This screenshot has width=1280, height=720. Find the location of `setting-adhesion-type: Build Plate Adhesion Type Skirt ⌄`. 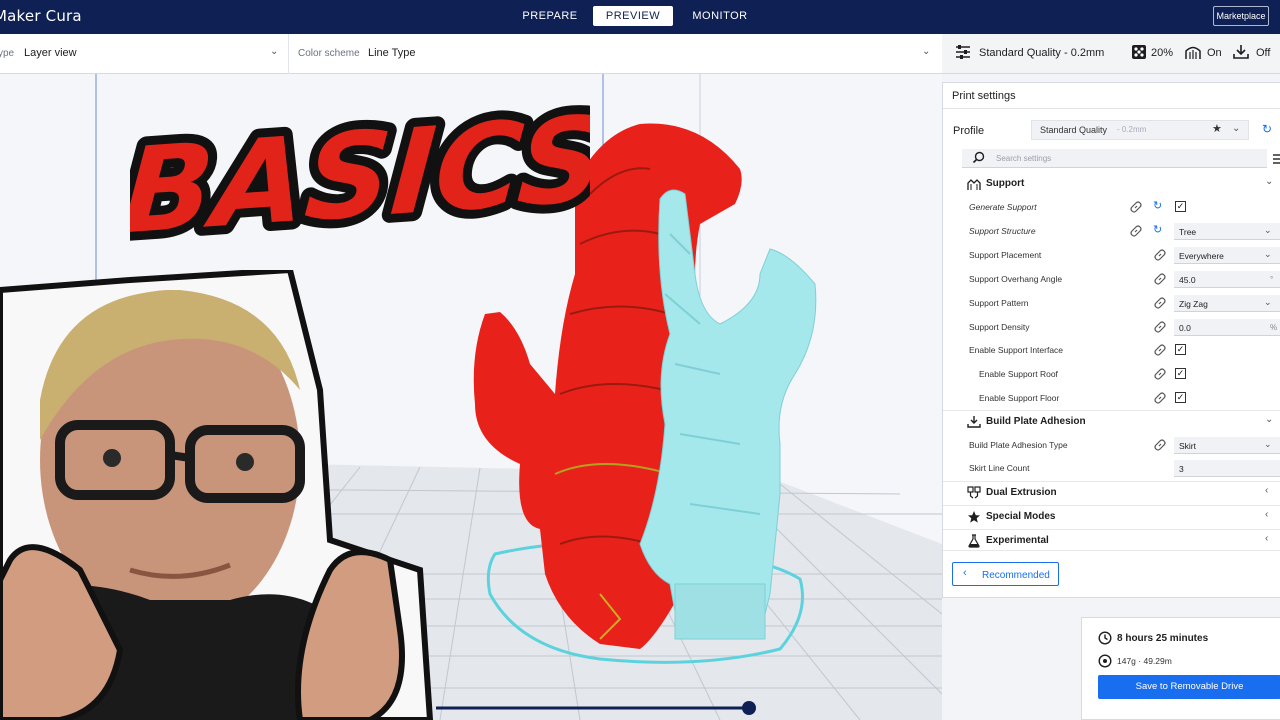

setting-adhesion-type: Build Plate Adhesion Type Skirt ⌄ is located at coordinates (1111, 445).